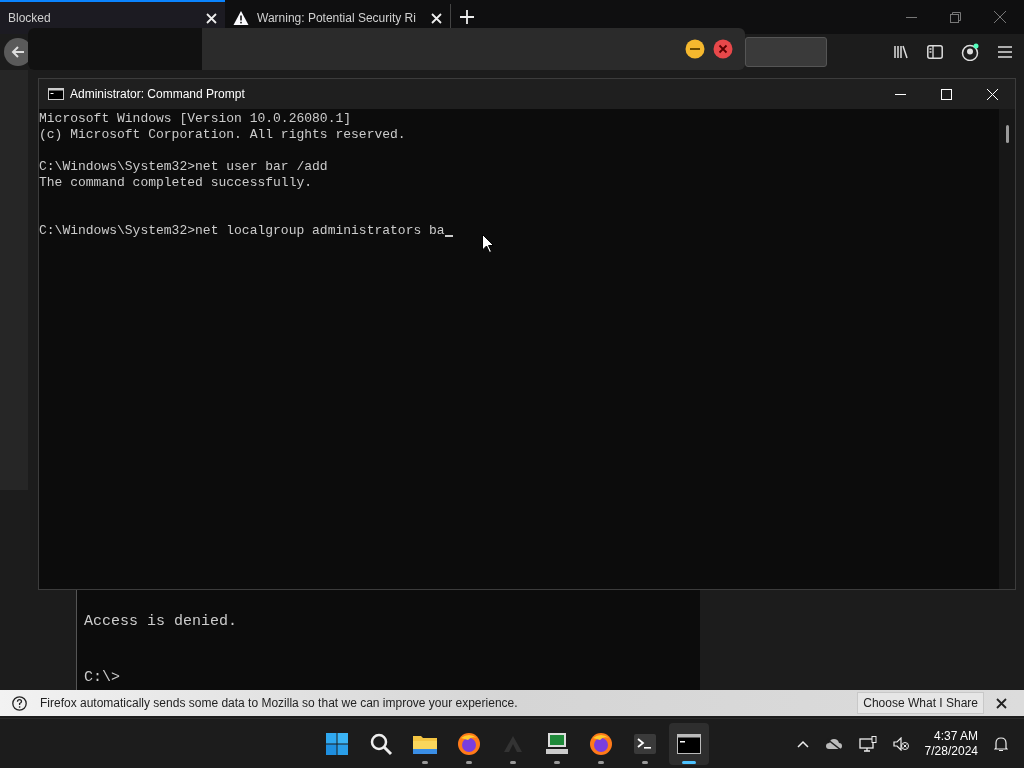  What do you see at coordinates (695, 49) in the screenshot?
I see `minus-circle-icon` at bounding box center [695, 49].